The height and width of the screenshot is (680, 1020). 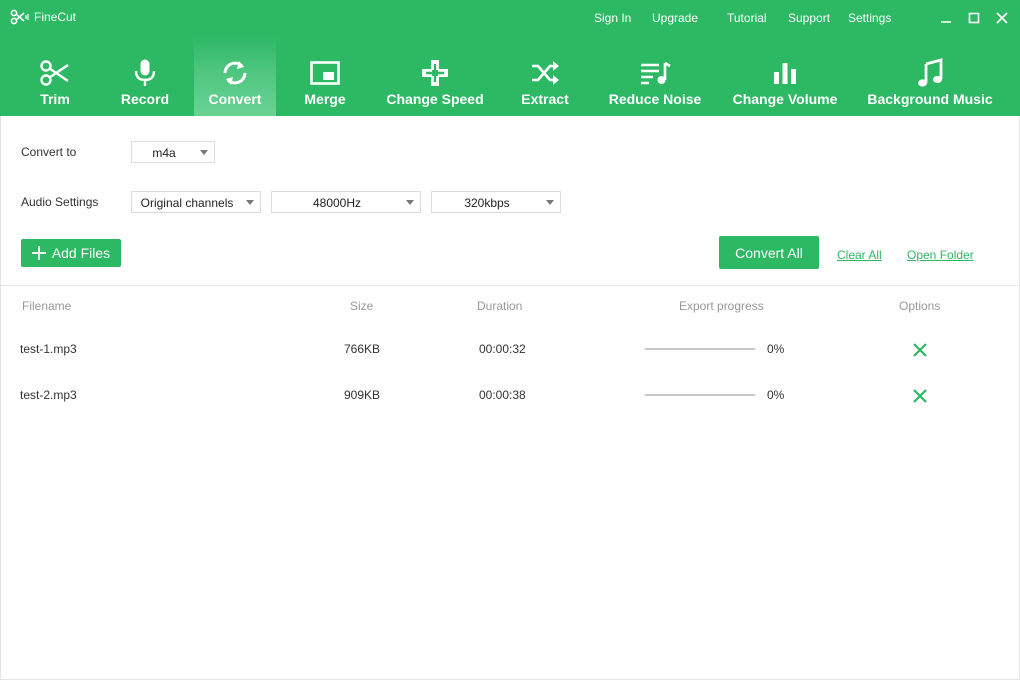 I want to click on audio-settings-label: Audio Settings, so click(x=60, y=202).